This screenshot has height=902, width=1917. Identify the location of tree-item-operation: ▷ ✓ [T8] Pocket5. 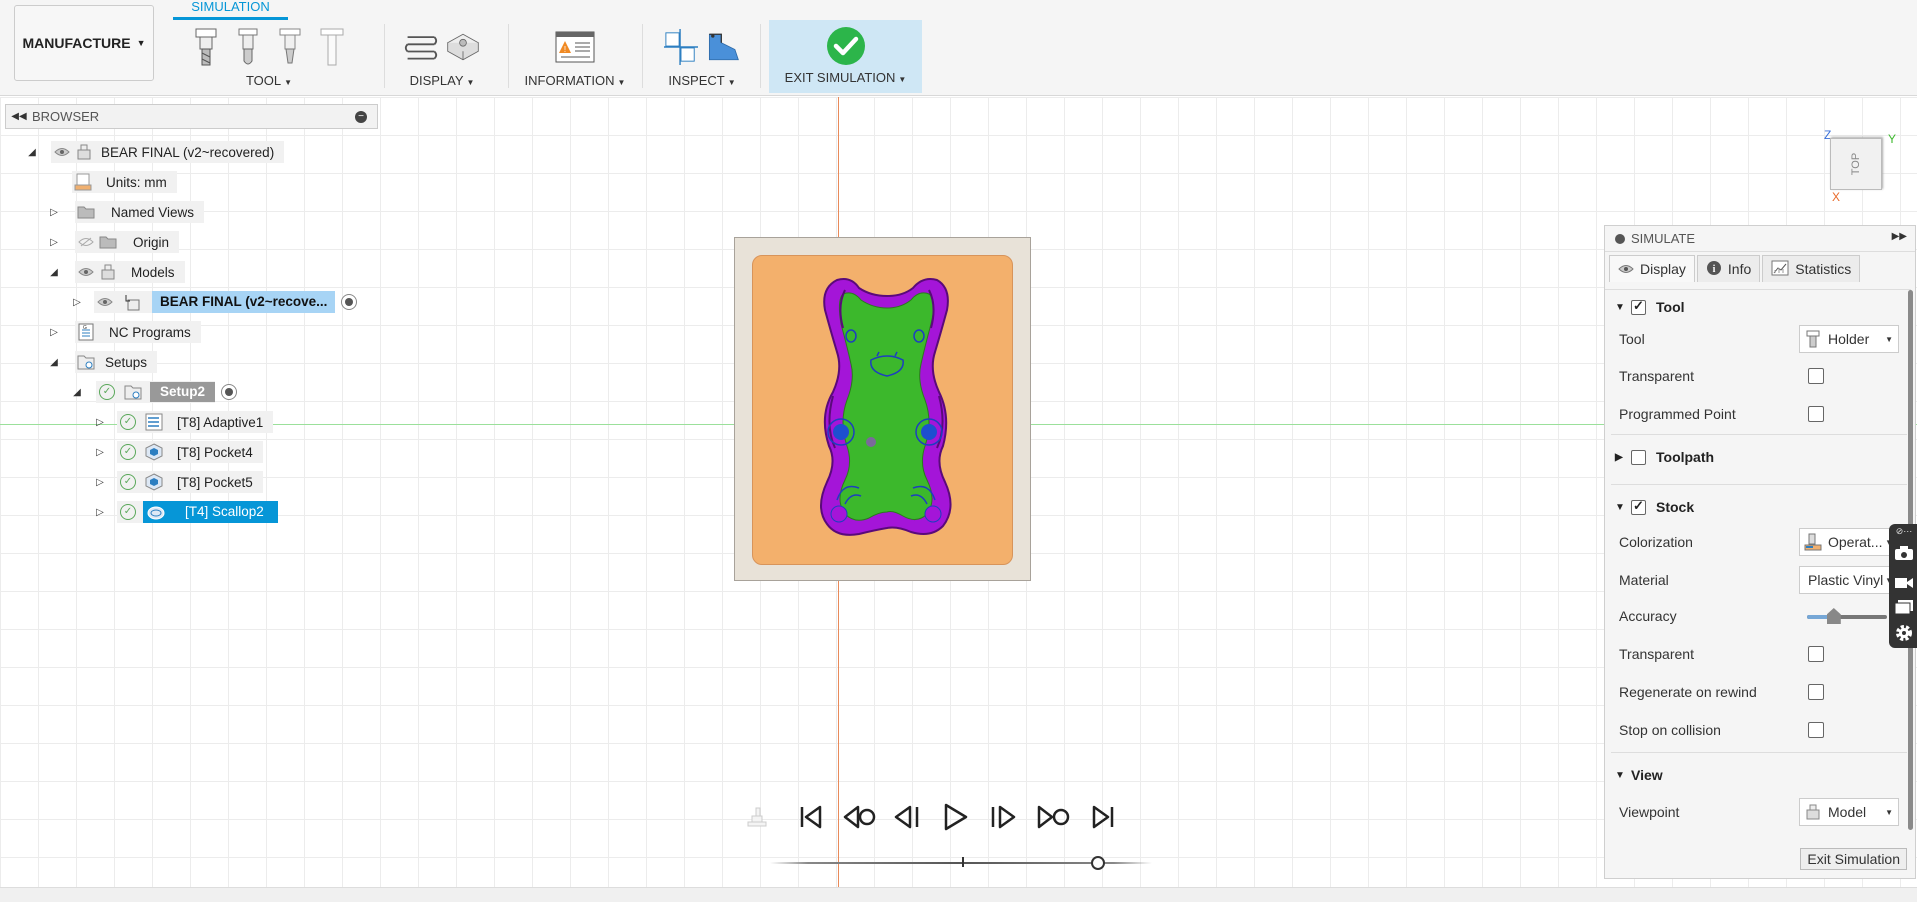
(178, 482).